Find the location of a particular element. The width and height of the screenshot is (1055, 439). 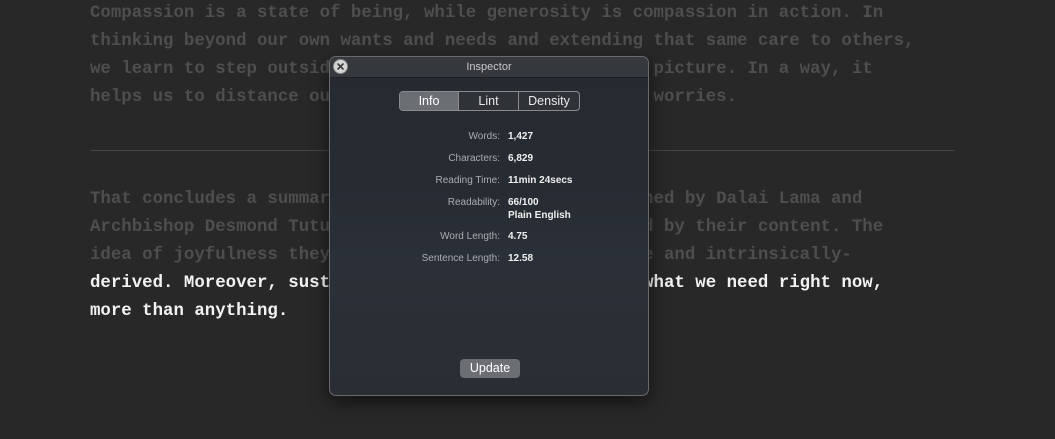

stat-value: 1,427 is located at coordinates (521, 136).